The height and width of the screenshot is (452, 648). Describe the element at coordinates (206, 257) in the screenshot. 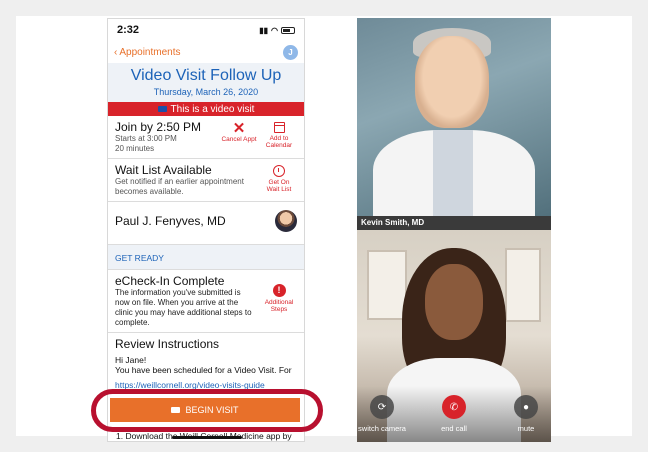

I see `get-ready-heading: GET READY` at that location.